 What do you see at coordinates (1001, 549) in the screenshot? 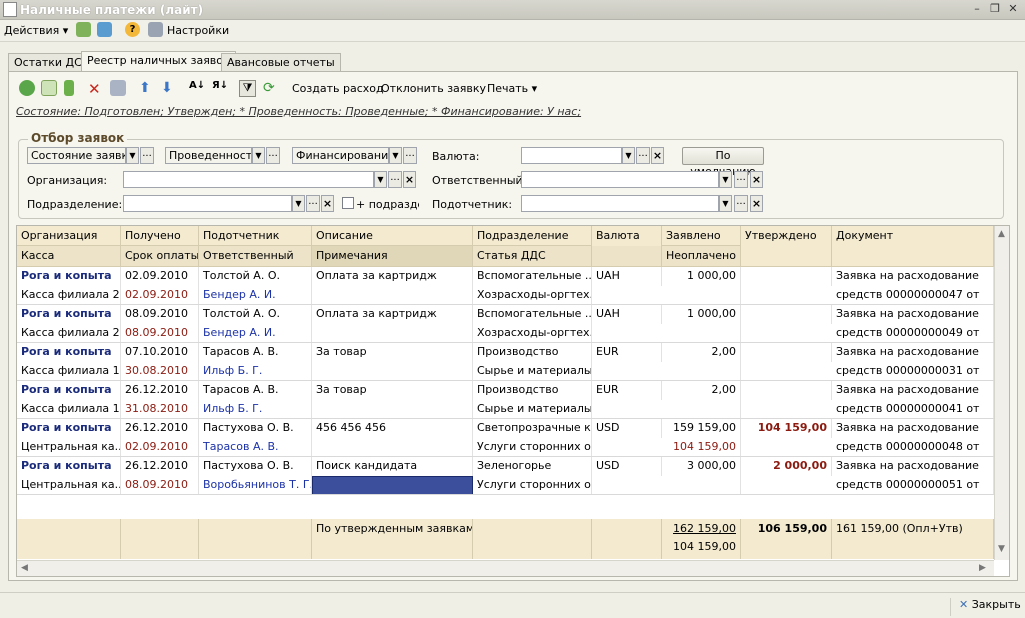
I see `scroll-down-icon: ▼` at bounding box center [1001, 549].